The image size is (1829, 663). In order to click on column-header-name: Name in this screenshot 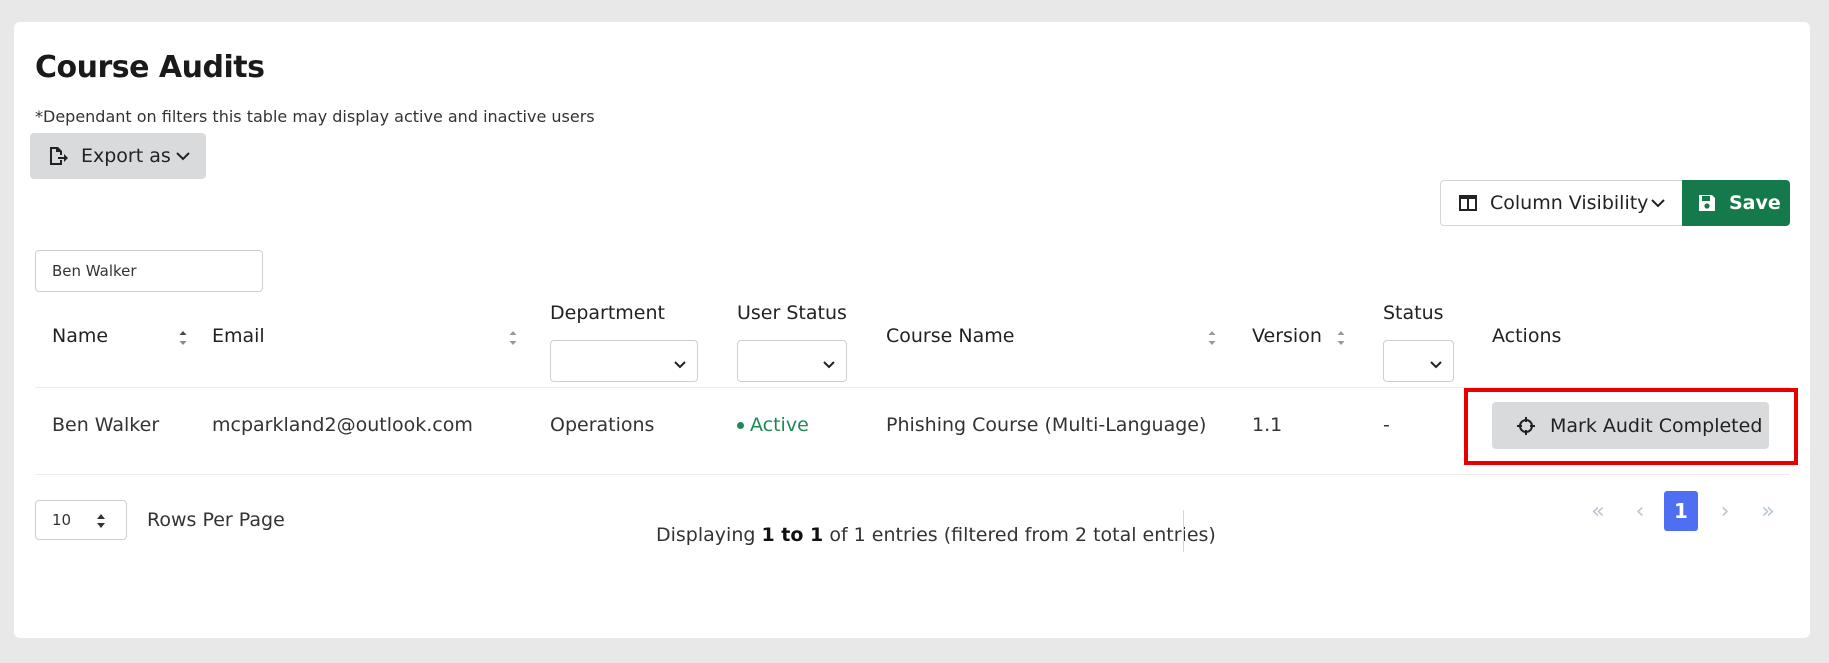, I will do `click(80, 336)`.